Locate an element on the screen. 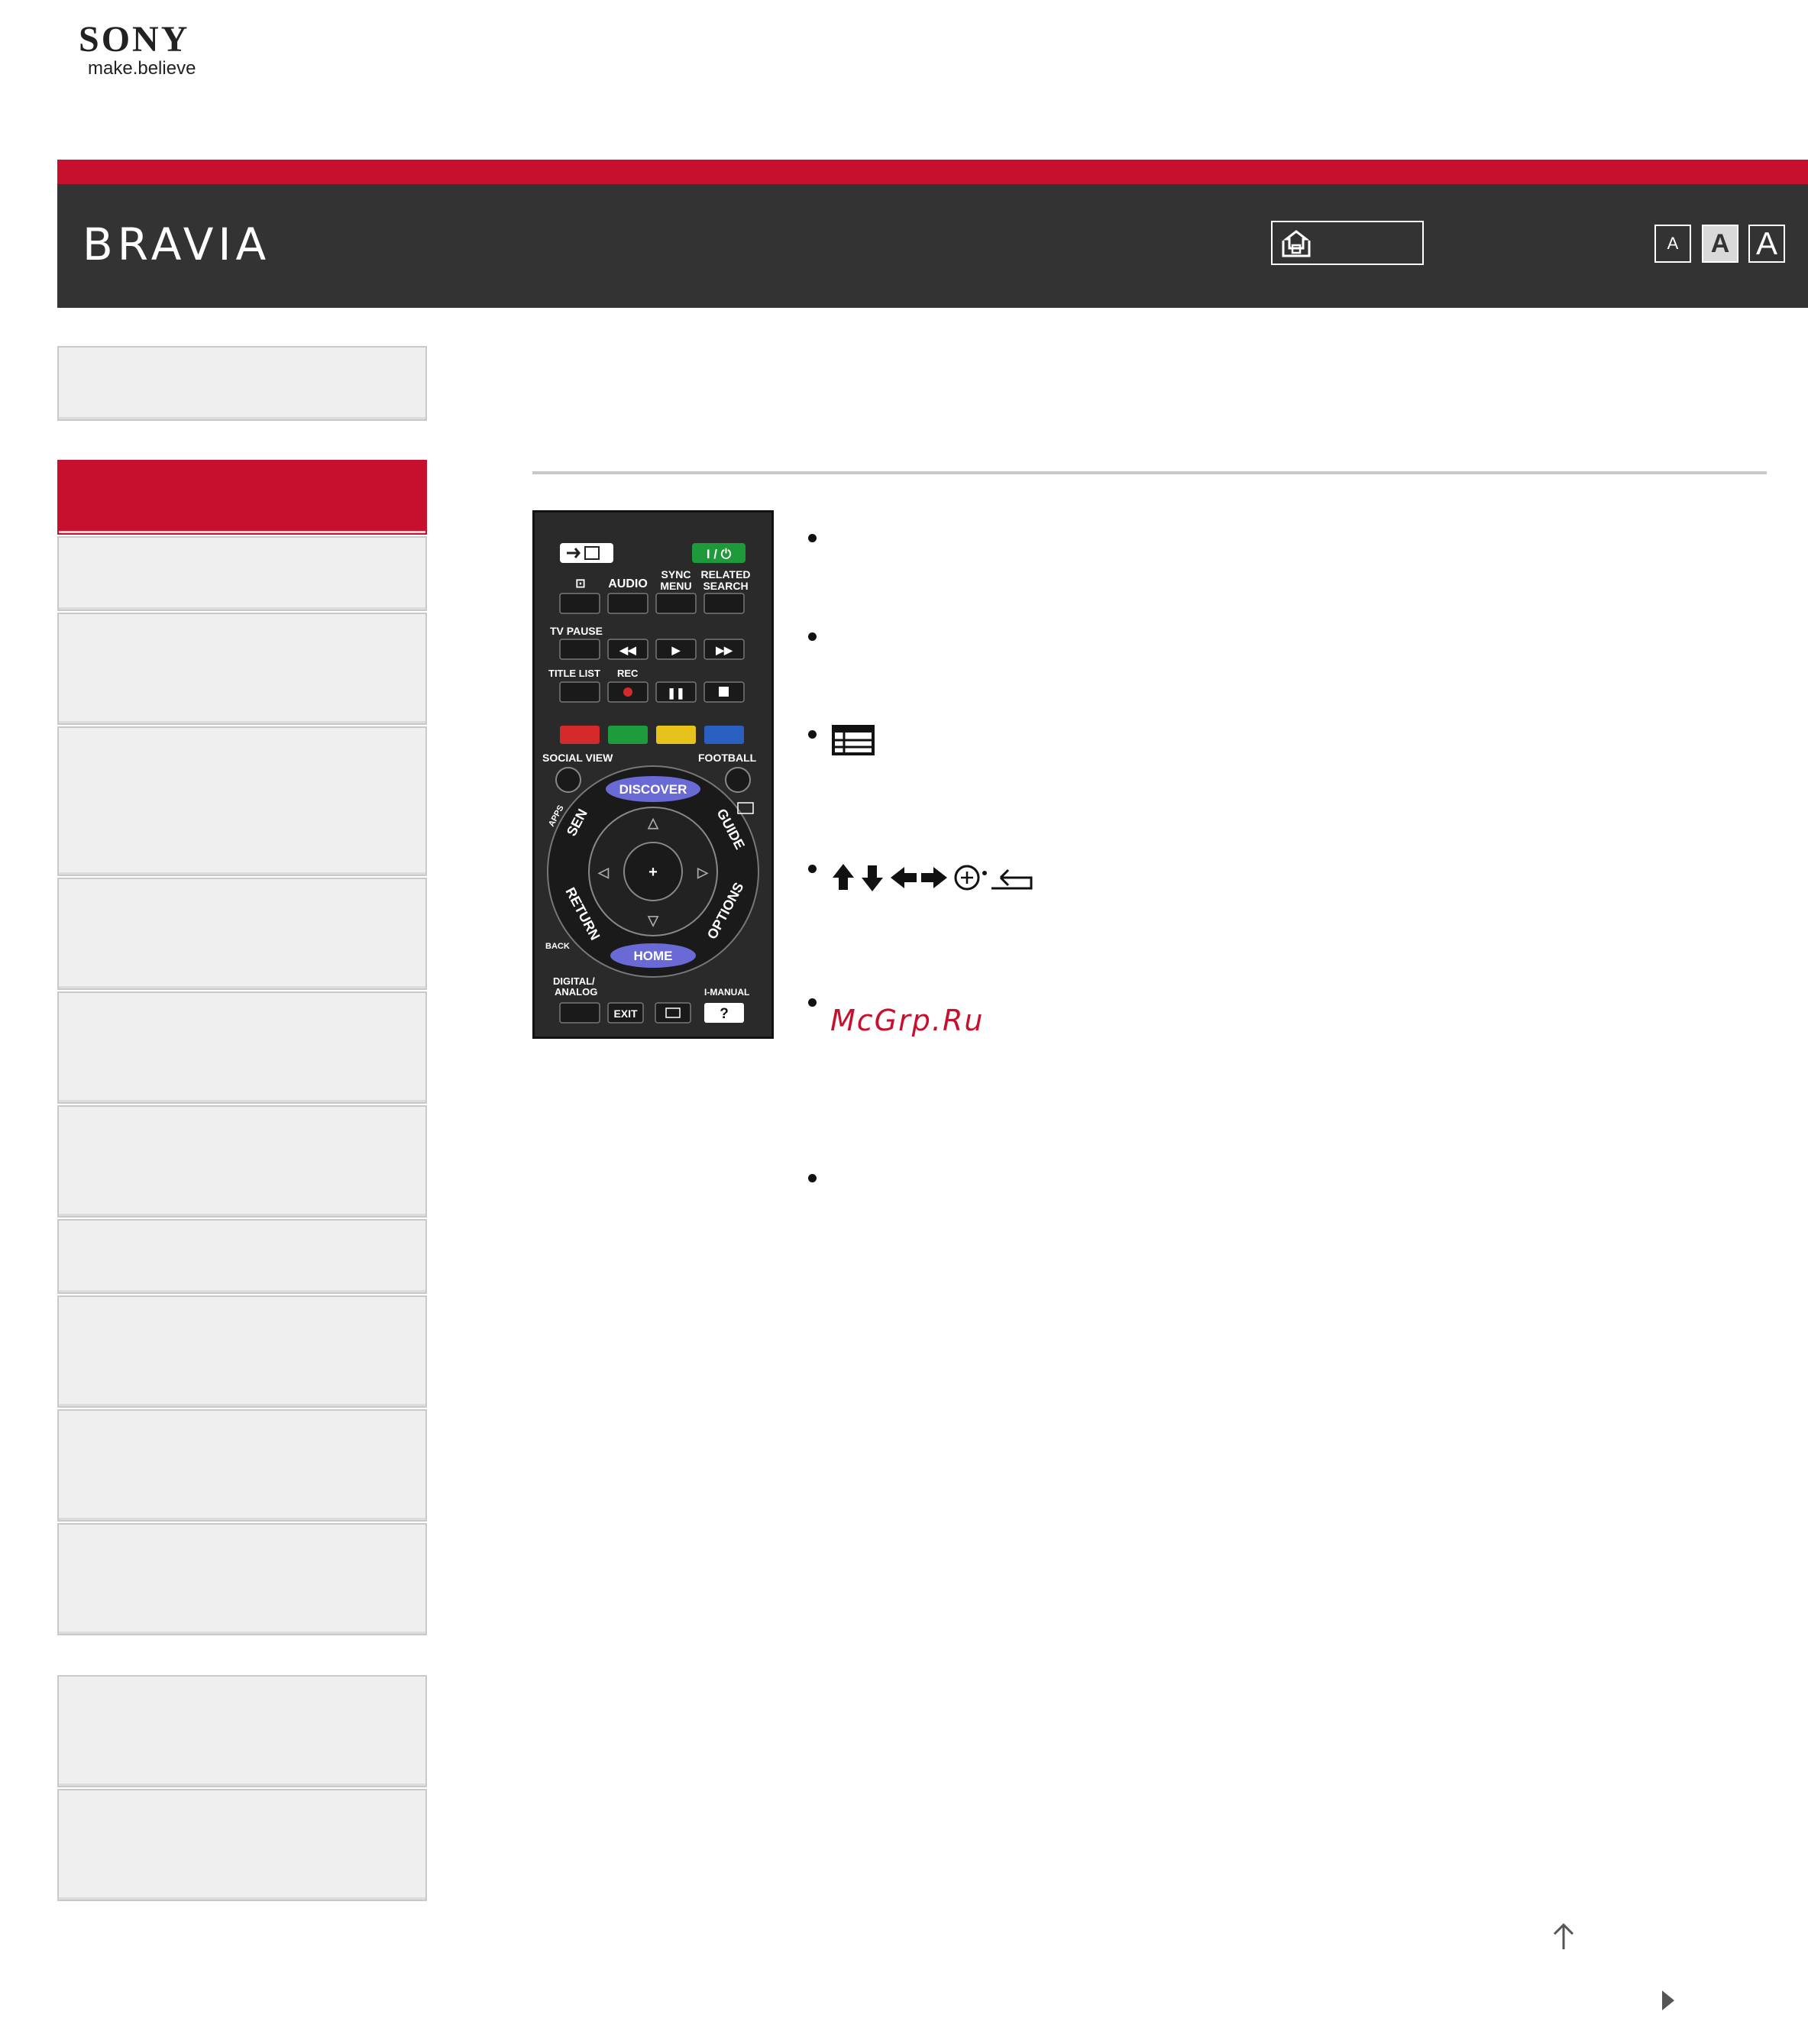 The image size is (1808, 2044). rec-icon is located at coordinates (627, 692).